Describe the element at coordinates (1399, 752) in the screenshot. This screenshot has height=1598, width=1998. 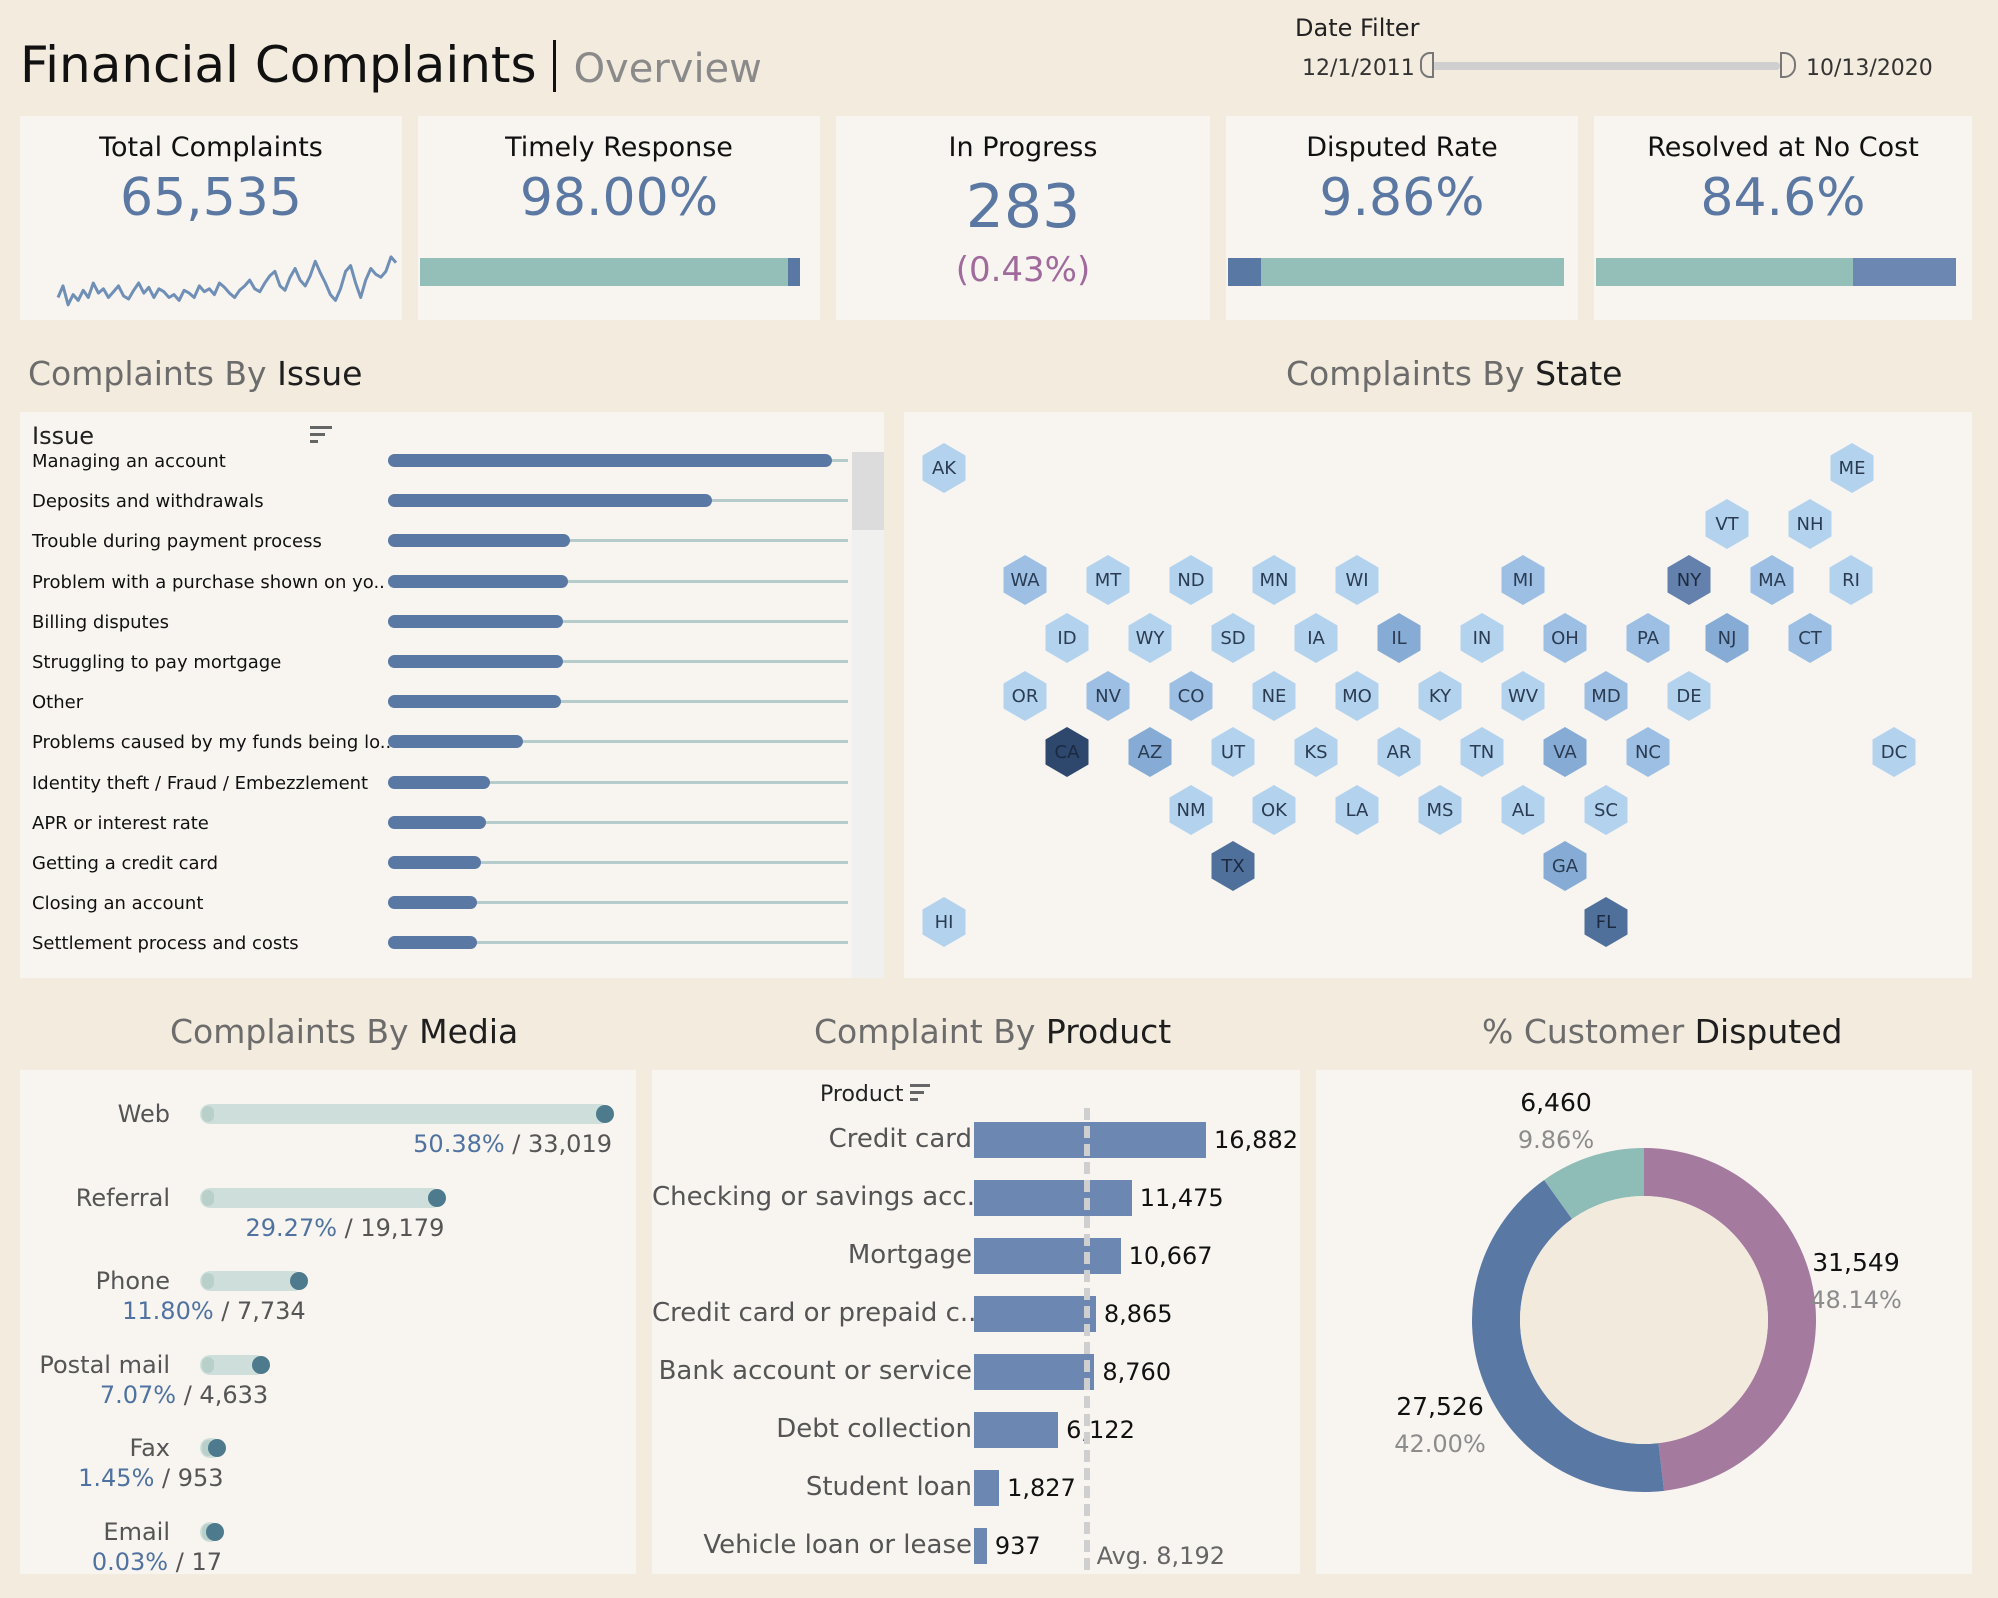
I see `state-hex-ar: AR` at that location.